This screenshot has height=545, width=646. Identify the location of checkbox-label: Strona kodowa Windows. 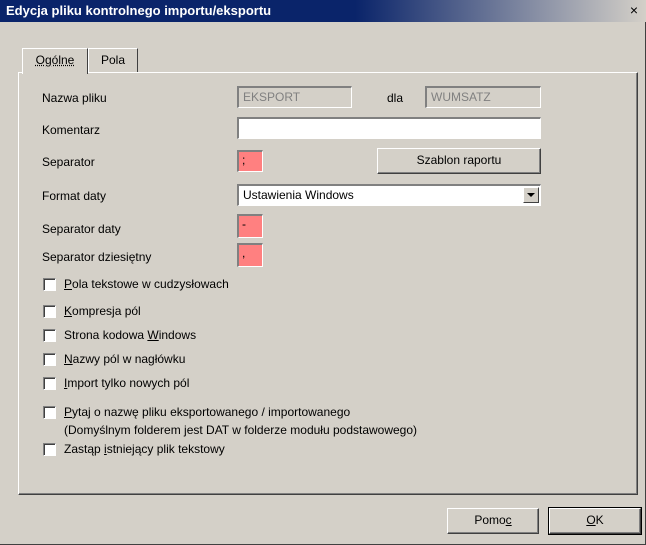
(130, 335).